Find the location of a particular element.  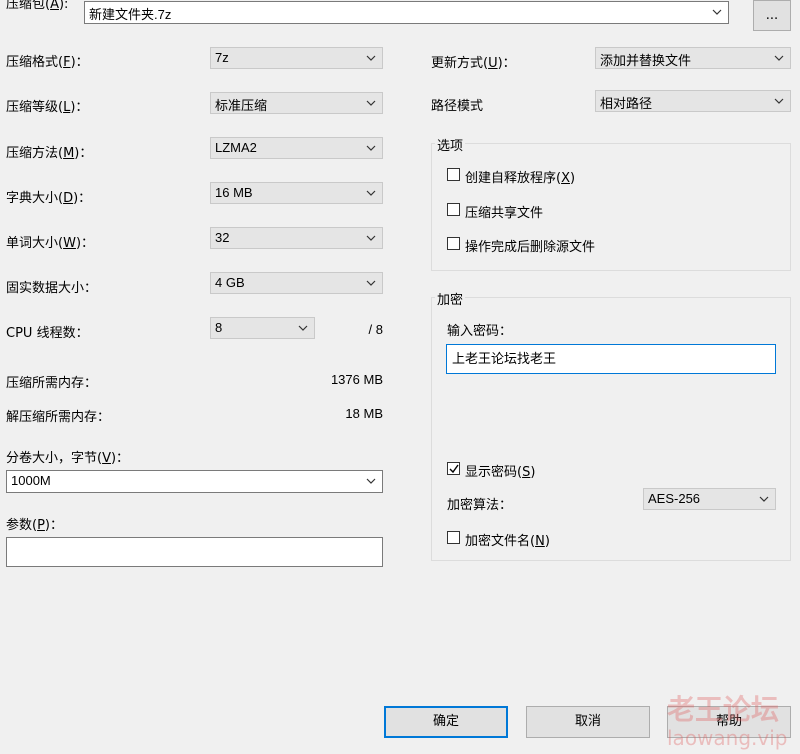

delete-source-checkbox is located at coordinates (453, 243).